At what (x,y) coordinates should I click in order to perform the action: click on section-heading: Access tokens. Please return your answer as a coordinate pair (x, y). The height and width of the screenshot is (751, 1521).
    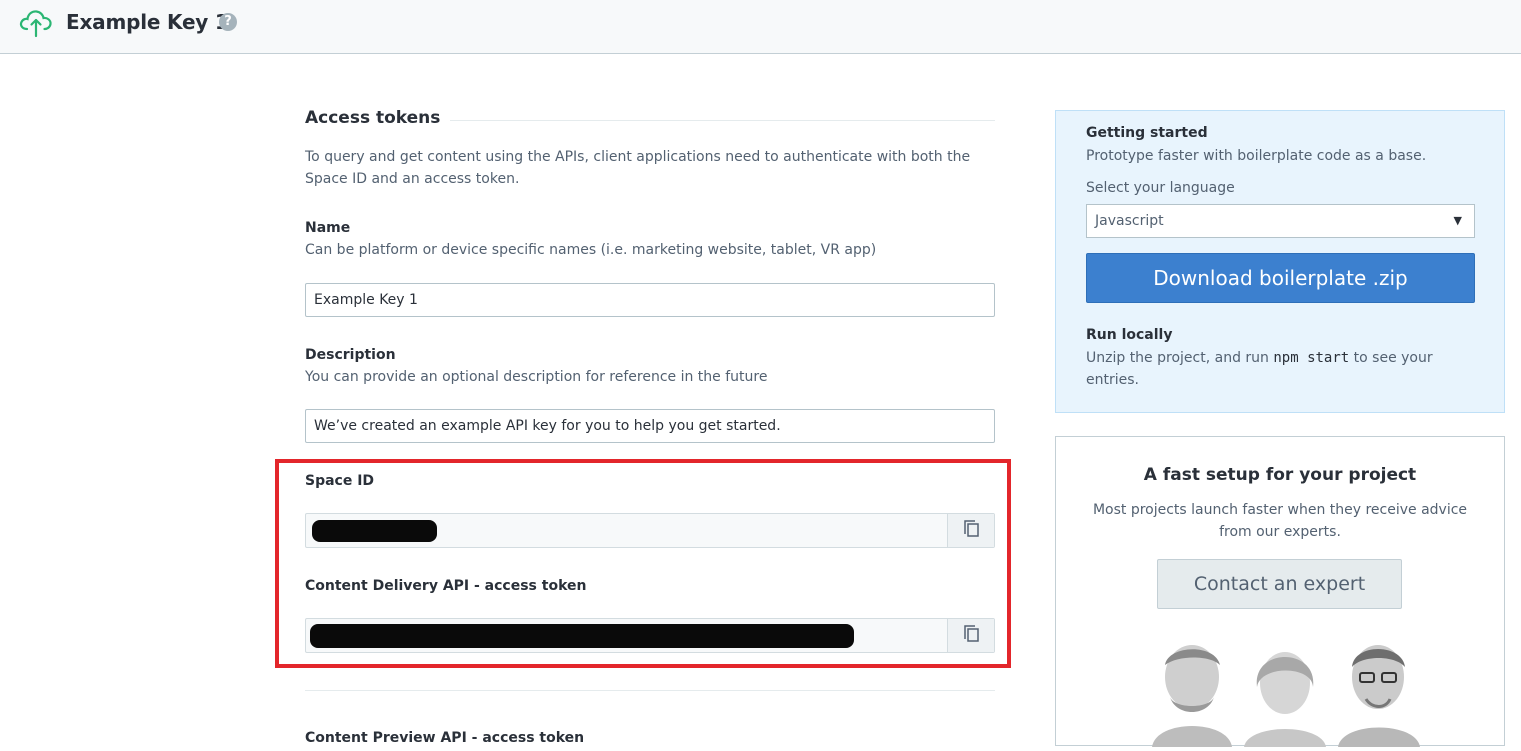
    Looking at the image, I should click on (650, 120).